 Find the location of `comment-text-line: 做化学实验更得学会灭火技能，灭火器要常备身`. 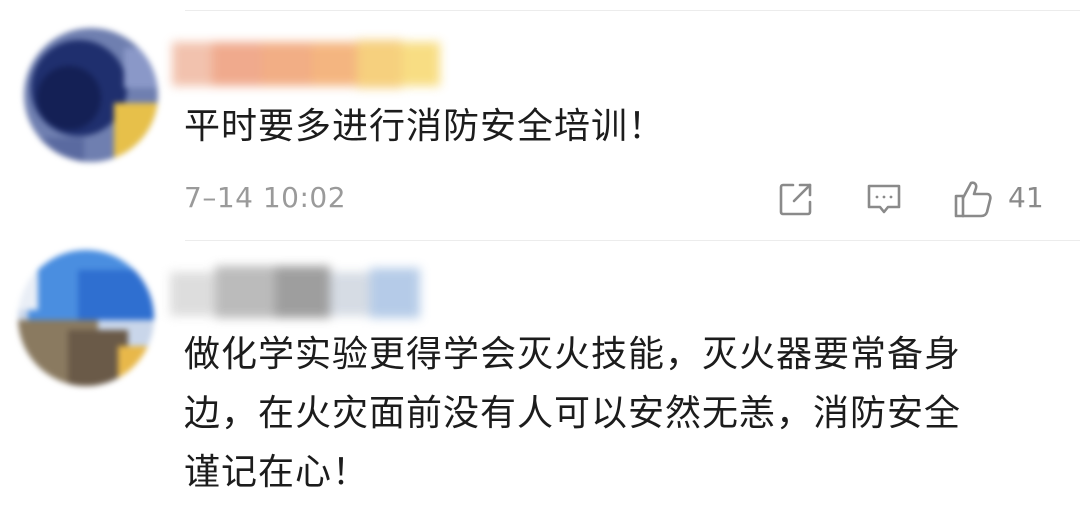

comment-text-line: 做化学实验更得学会灭火技能，灭火器要常备身 is located at coordinates (573, 354).